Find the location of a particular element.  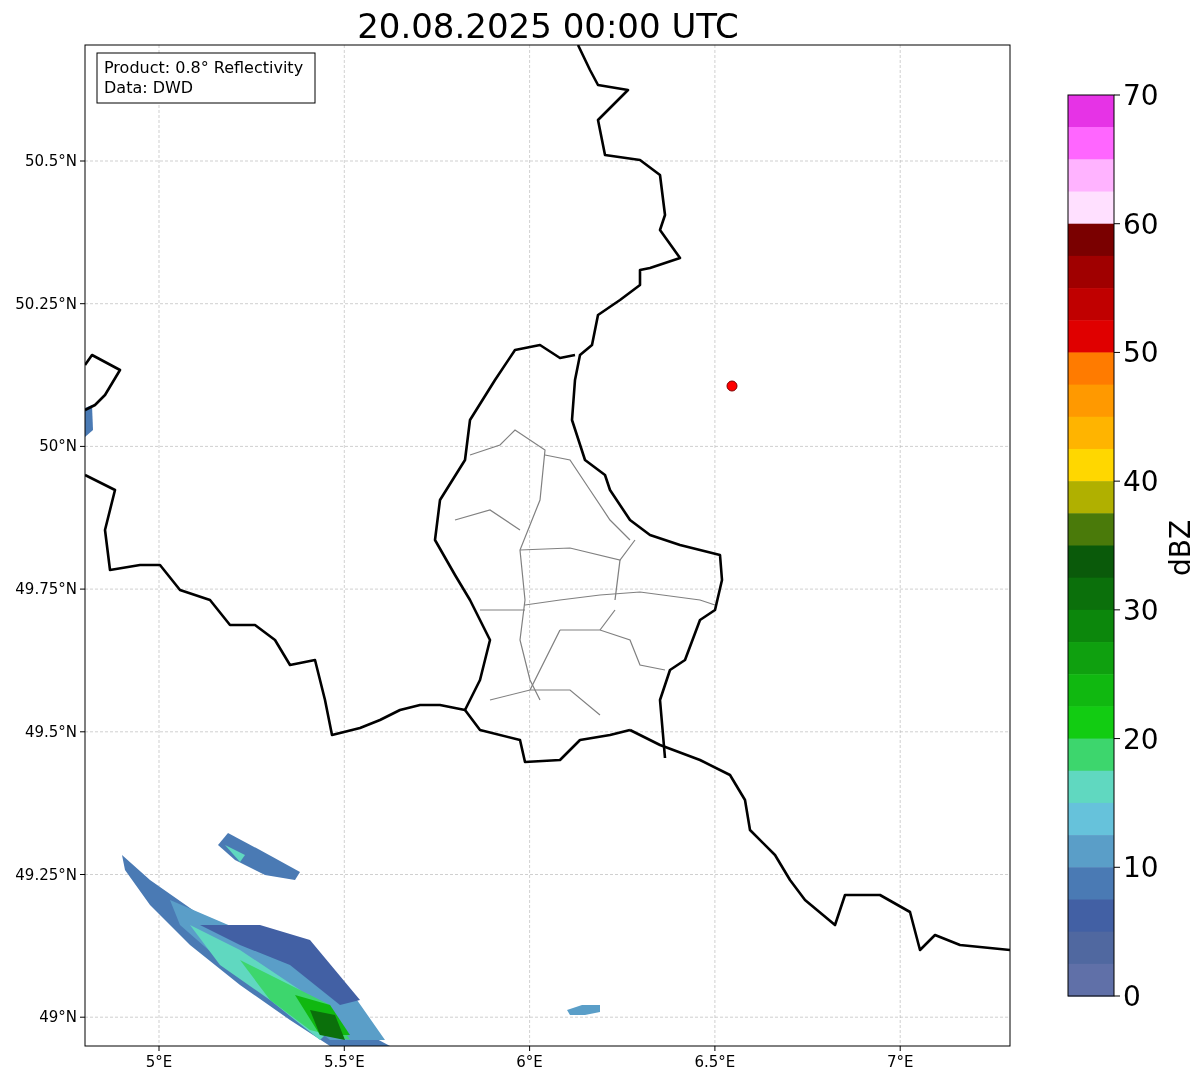

longitude-label: 5°E is located at coordinates (159, 1062).